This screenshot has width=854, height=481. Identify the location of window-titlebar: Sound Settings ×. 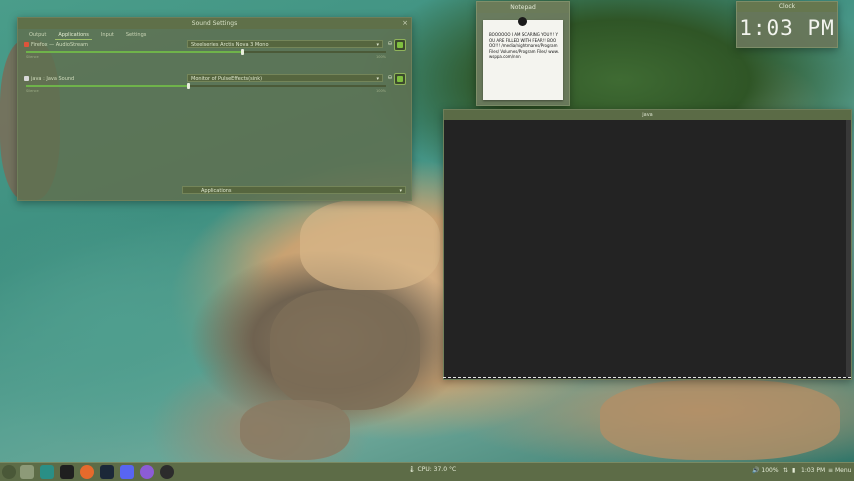
(214, 23).